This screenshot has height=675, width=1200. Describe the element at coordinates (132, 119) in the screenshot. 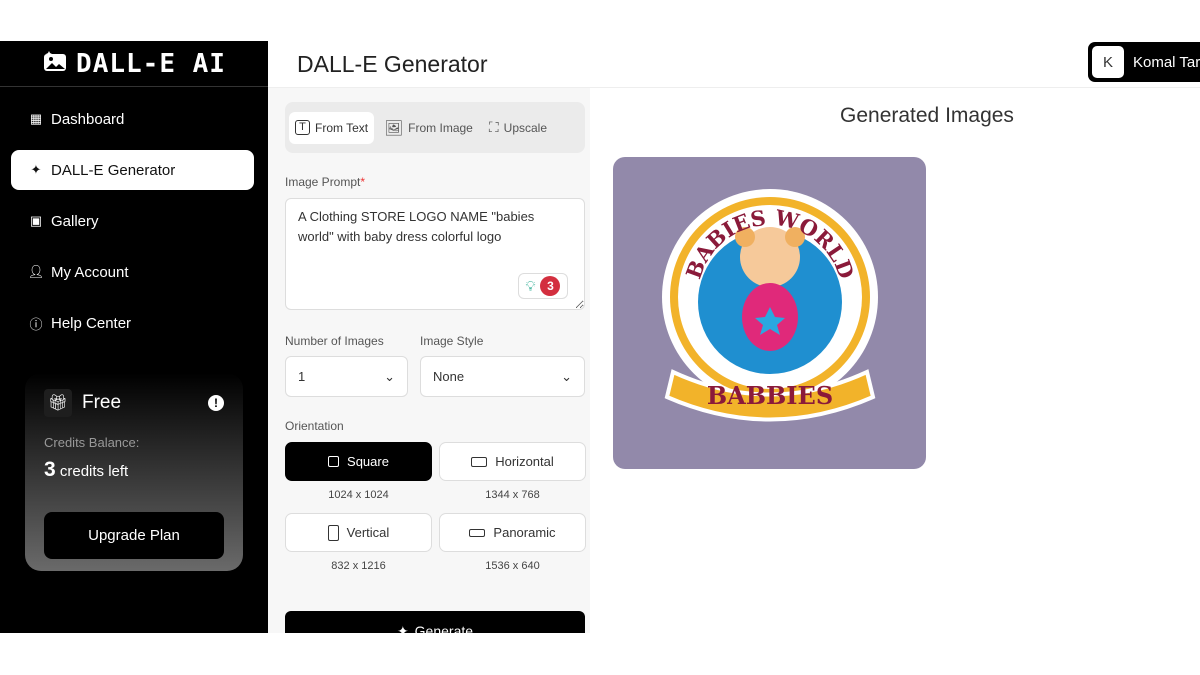

I see `sidebar-item-dashboard: ▦ Dashboard` at that location.